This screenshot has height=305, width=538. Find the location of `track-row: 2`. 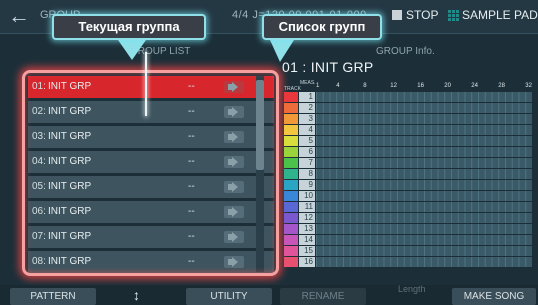

track-row: 2 is located at coordinates (408, 108).